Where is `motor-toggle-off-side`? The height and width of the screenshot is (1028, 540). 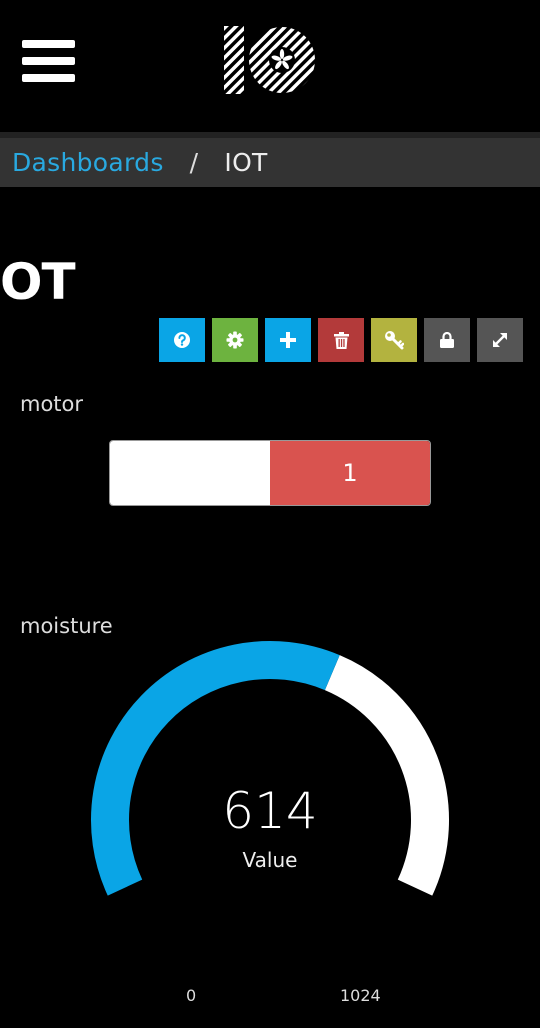
motor-toggle-off-side is located at coordinates (190, 473).